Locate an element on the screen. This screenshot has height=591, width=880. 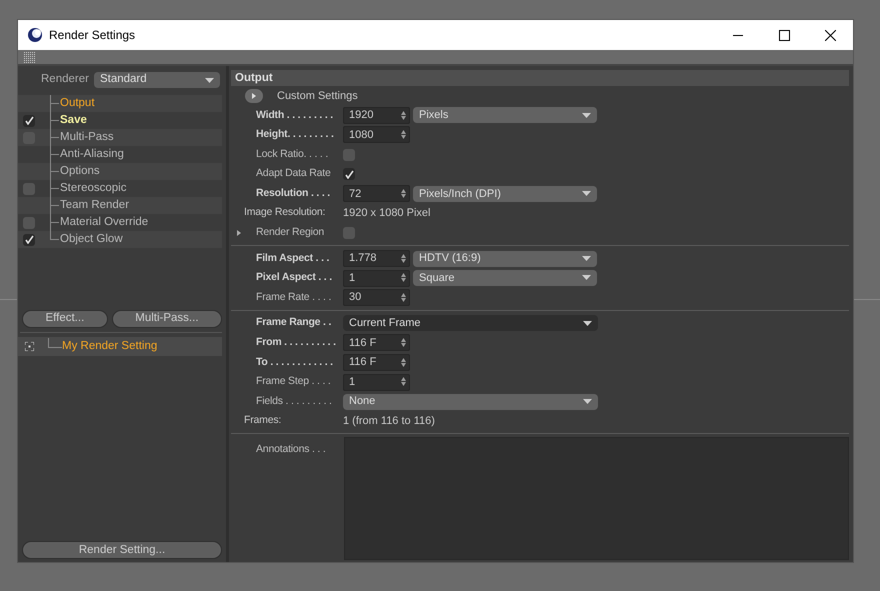
number-field: 1080 is located at coordinates (376, 135).